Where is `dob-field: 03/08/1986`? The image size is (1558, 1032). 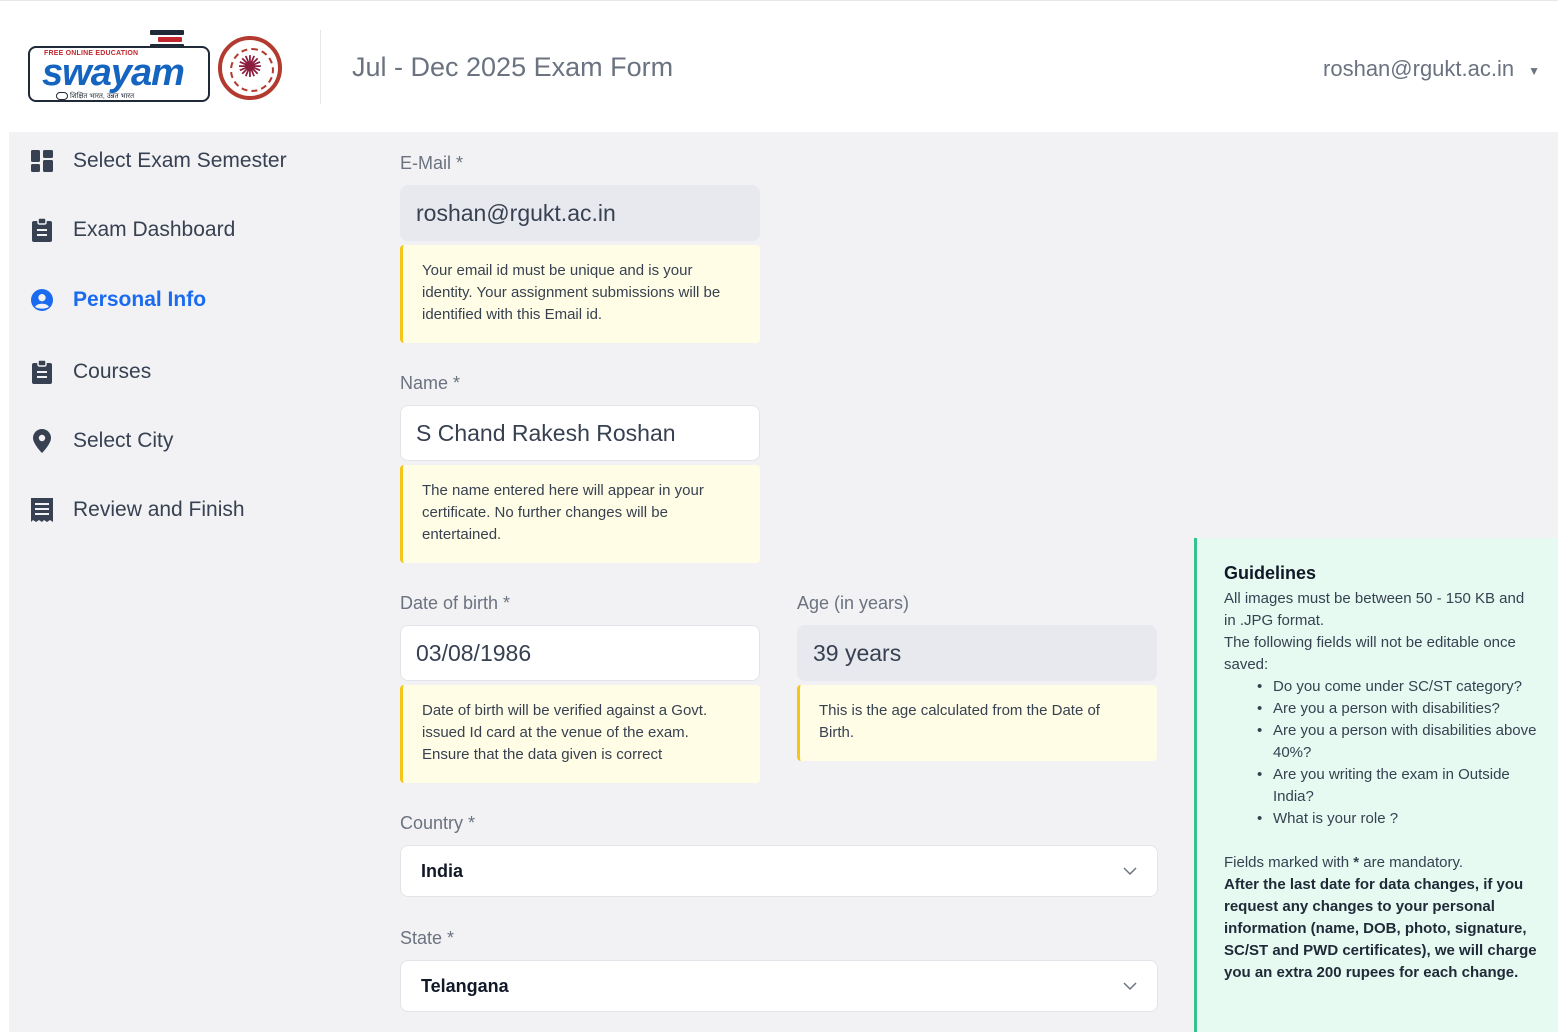 dob-field: 03/08/1986 is located at coordinates (580, 653).